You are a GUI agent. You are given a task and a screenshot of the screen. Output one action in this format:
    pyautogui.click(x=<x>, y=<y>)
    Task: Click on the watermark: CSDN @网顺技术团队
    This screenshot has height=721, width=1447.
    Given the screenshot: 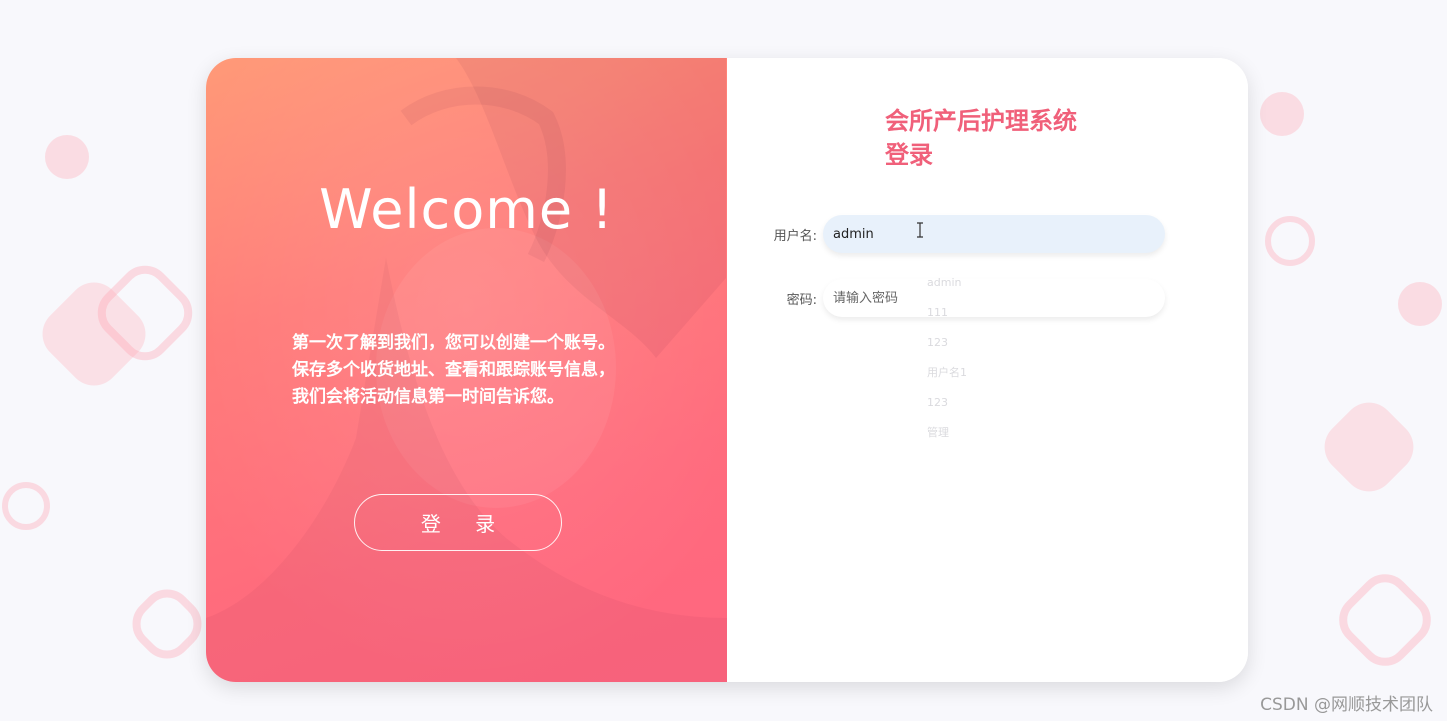 What is the action you would take?
    pyautogui.click(x=1346, y=705)
    